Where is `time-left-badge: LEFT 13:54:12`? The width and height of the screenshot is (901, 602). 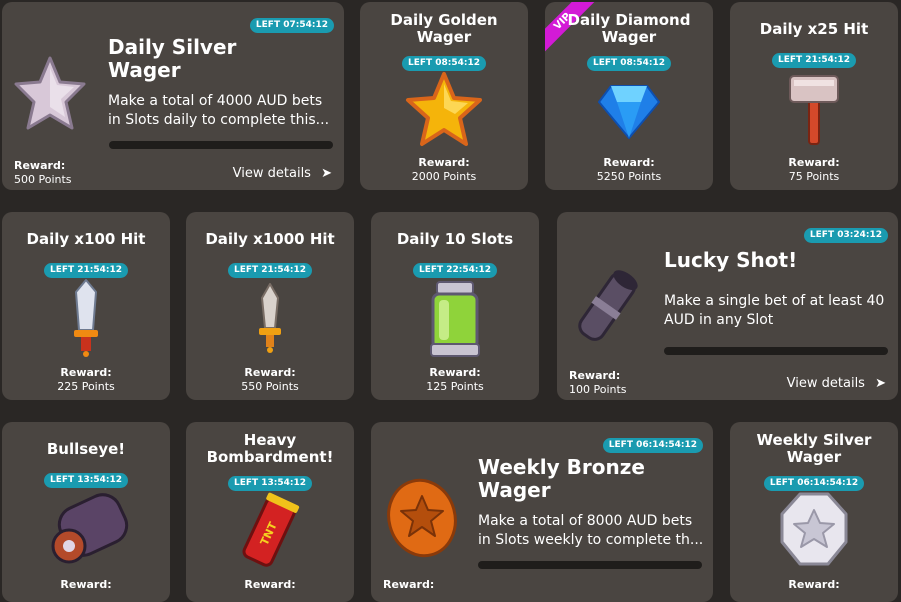 time-left-badge: LEFT 13:54:12 is located at coordinates (270, 483).